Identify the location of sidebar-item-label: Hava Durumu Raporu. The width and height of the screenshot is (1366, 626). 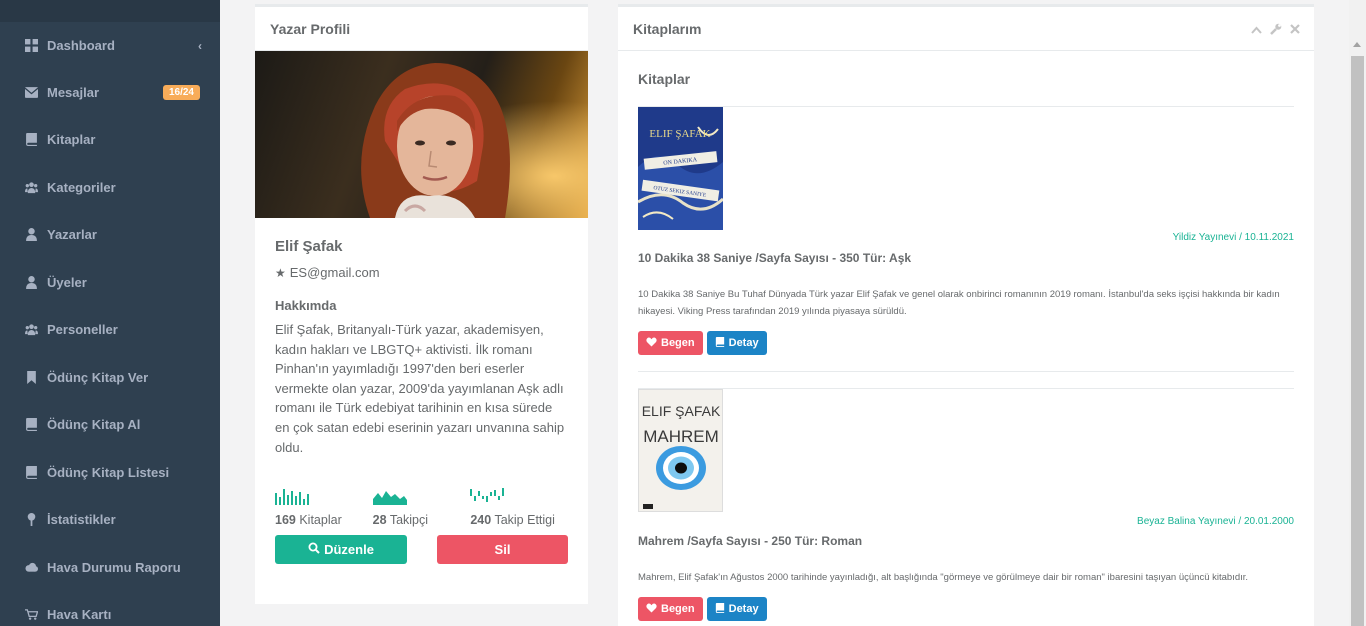
(114, 567).